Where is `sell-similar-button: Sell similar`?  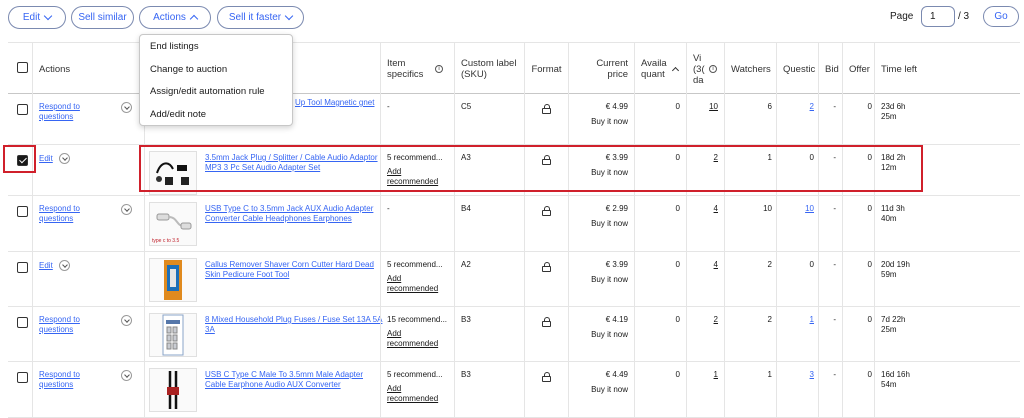 sell-similar-button: Sell similar is located at coordinates (102, 17).